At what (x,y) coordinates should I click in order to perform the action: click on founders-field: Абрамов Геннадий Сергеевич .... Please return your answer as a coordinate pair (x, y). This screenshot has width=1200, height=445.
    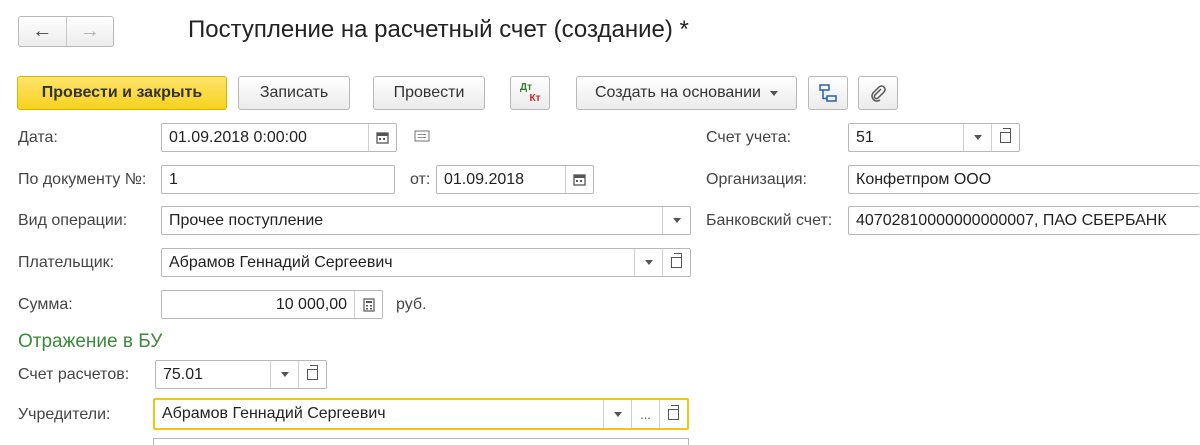
    Looking at the image, I should click on (421, 414).